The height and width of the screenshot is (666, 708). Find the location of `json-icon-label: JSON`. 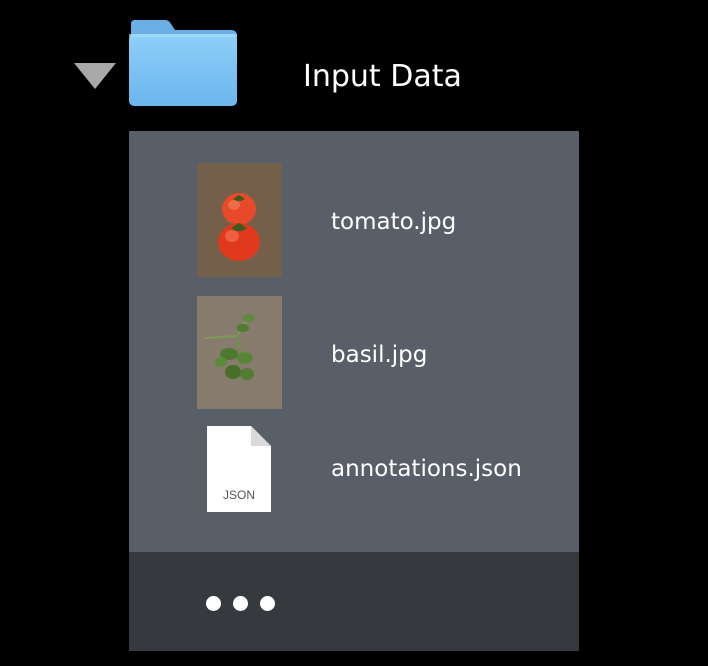

json-icon-label: JSON is located at coordinates (239, 495).